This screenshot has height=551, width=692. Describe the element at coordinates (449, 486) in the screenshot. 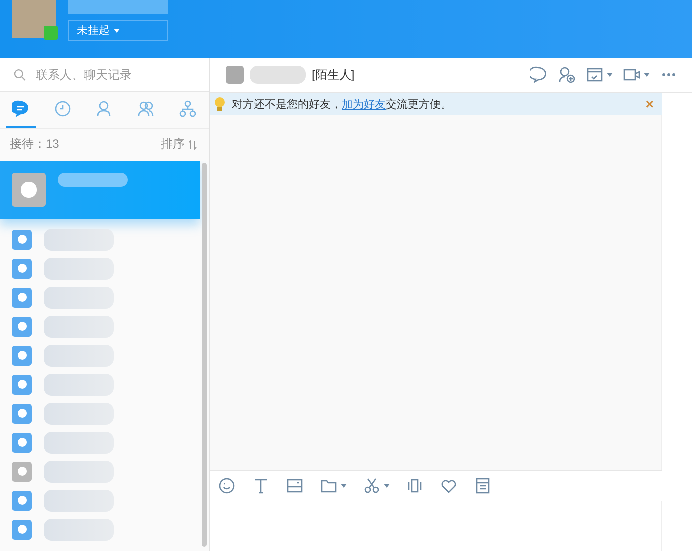

I see `heart-icon` at that location.